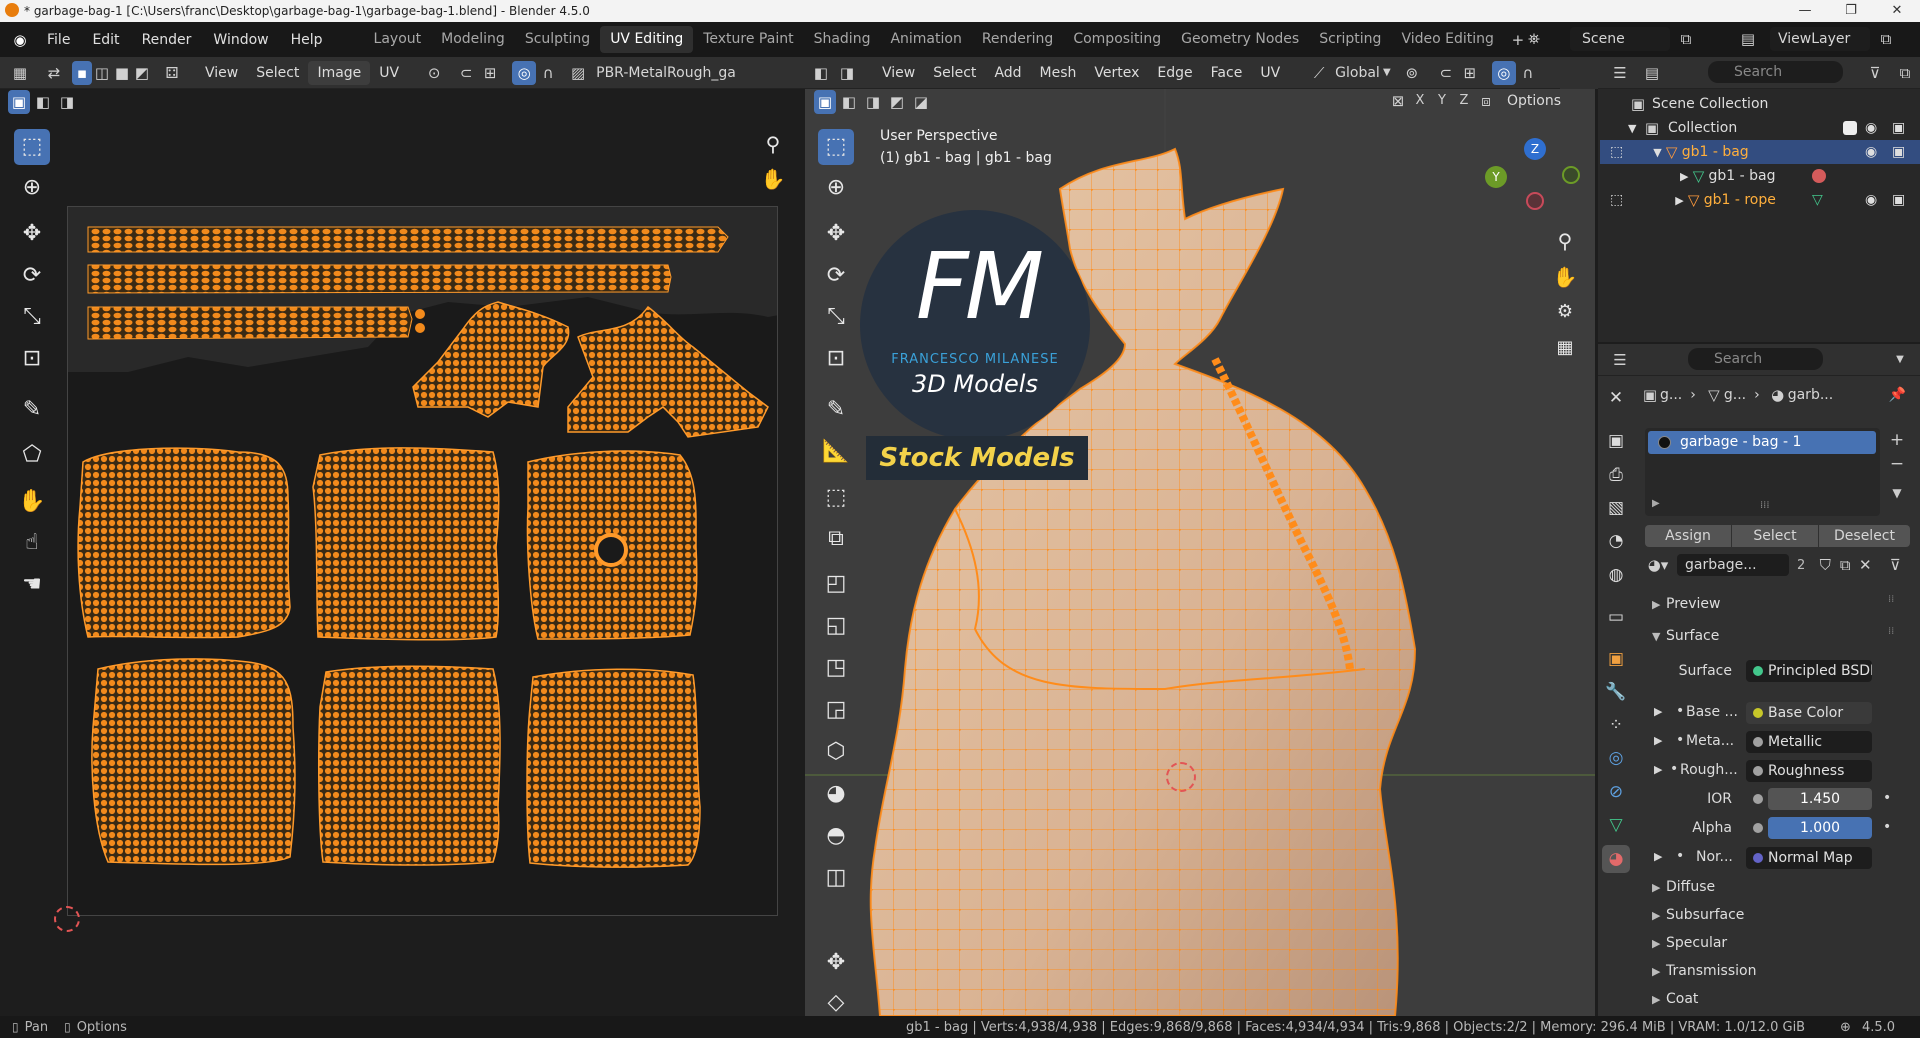  I want to click on close-button: ✕, so click(1897, 11).